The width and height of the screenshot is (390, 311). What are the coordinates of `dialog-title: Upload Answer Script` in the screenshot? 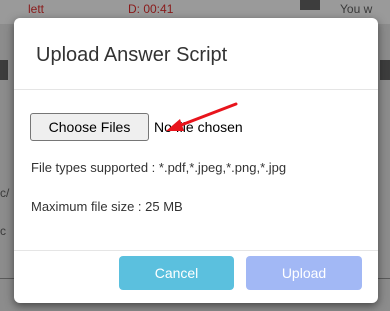 It's located at (132, 55).